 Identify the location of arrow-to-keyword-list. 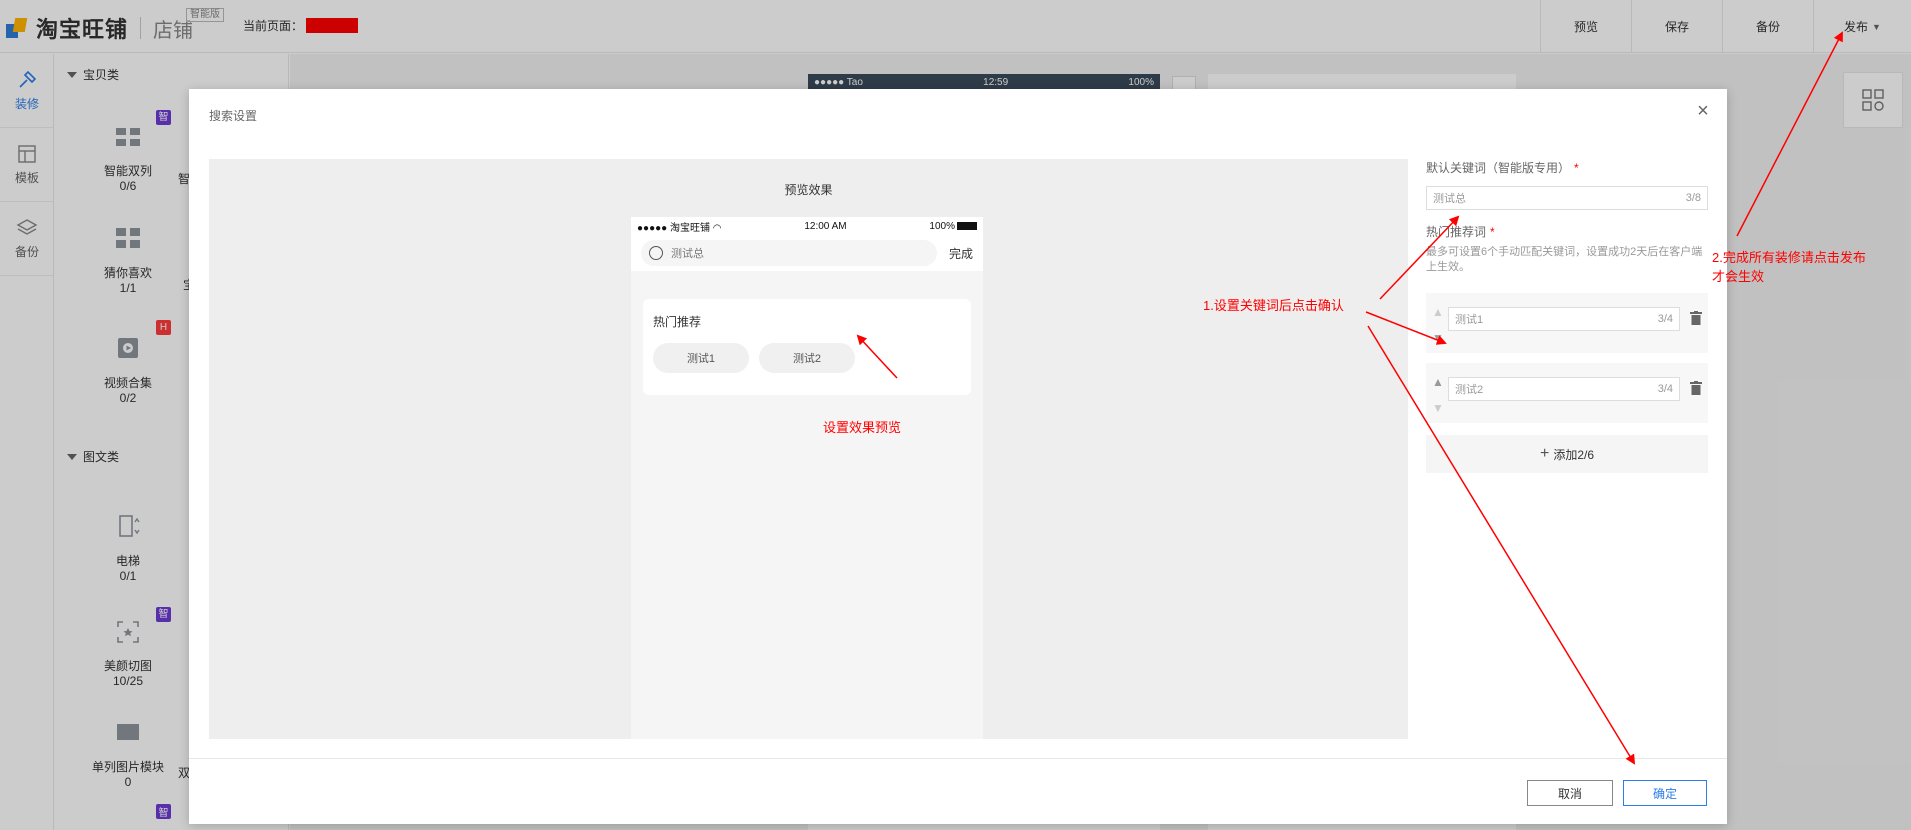
(1406, 328).